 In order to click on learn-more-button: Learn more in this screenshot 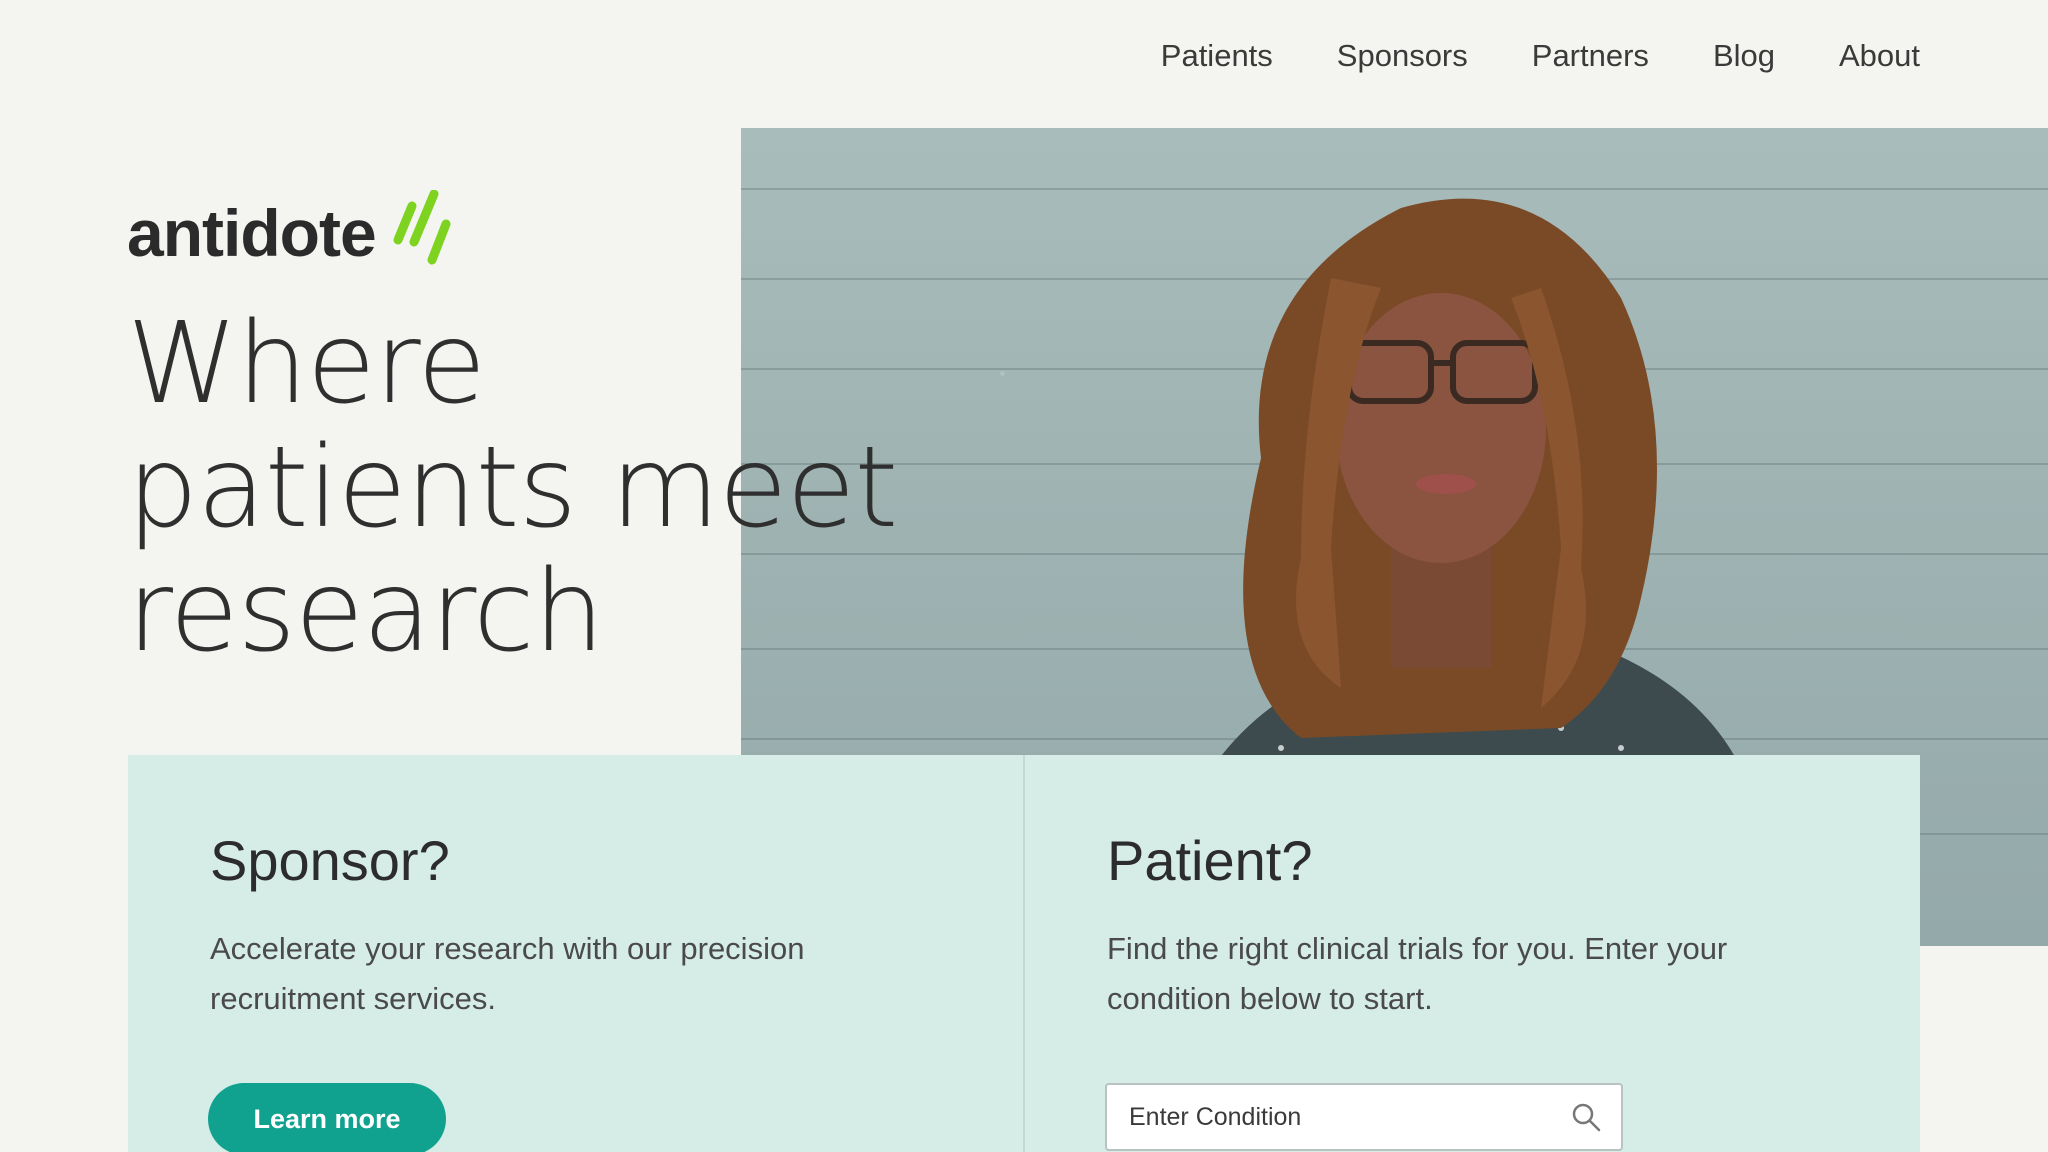, I will do `click(327, 1117)`.